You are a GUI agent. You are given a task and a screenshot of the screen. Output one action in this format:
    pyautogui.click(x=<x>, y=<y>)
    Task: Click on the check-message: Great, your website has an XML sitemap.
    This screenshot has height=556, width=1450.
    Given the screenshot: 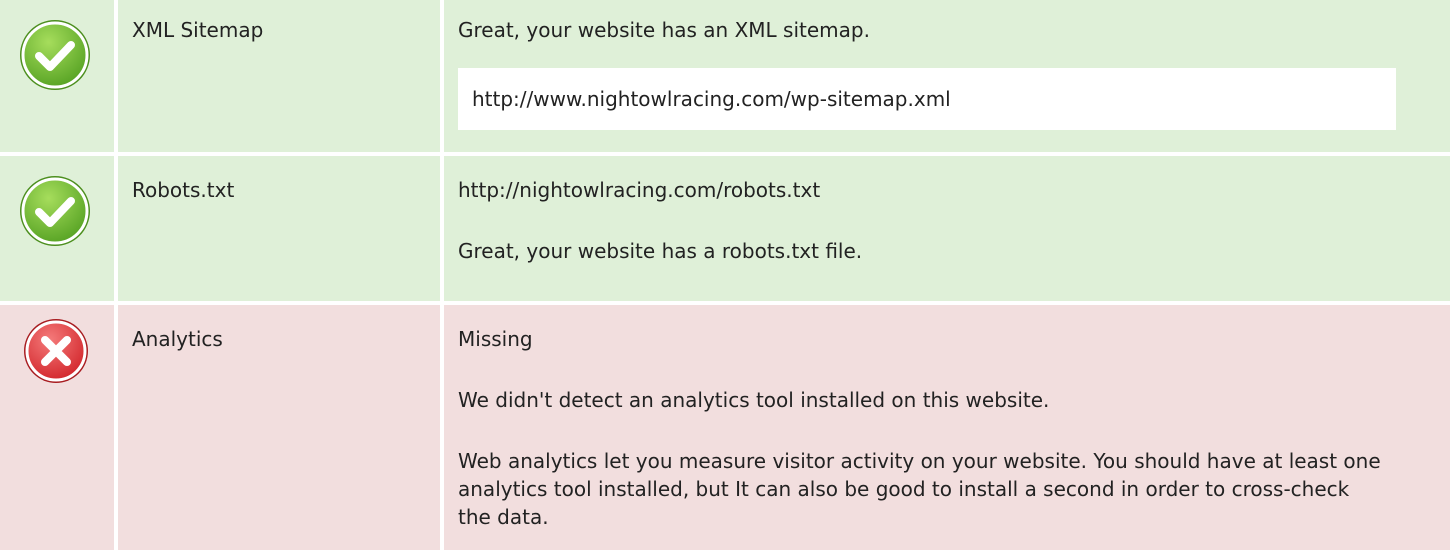 What is the action you would take?
    pyautogui.click(x=664, y=30)
    